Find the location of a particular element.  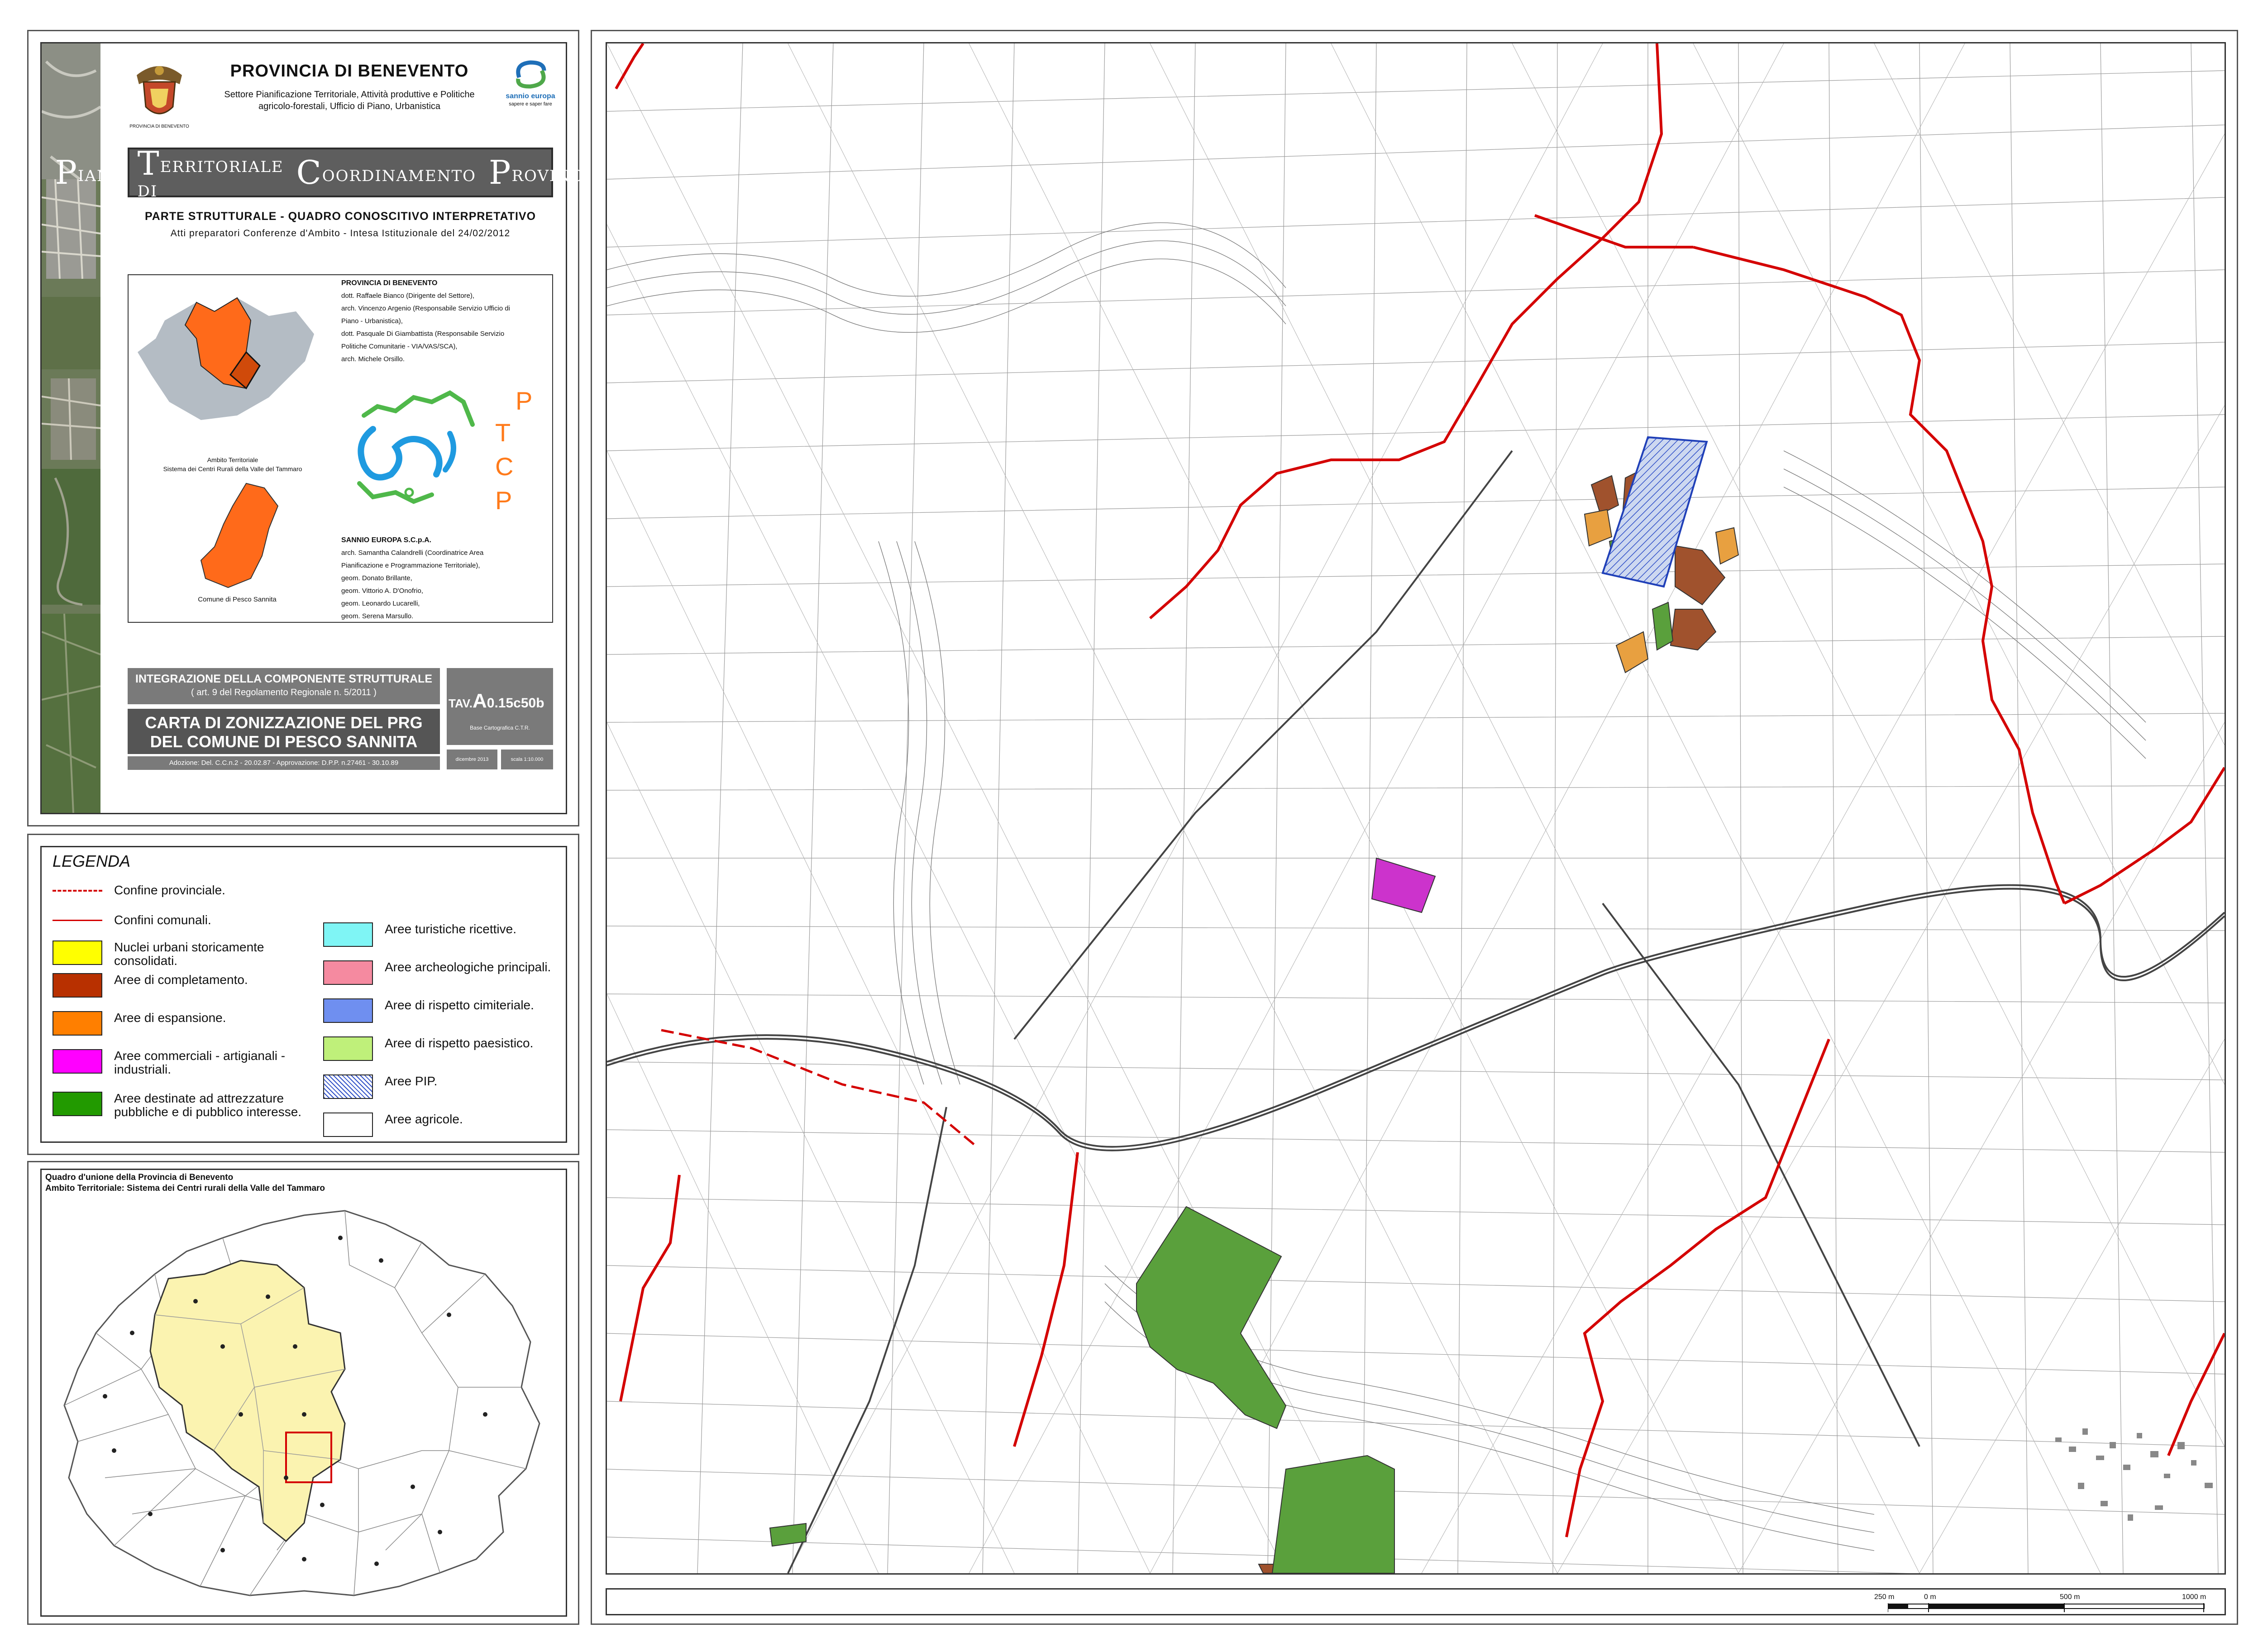

legend-item-espansione: Aree di espansione. is located at coordinates (139, 1023).